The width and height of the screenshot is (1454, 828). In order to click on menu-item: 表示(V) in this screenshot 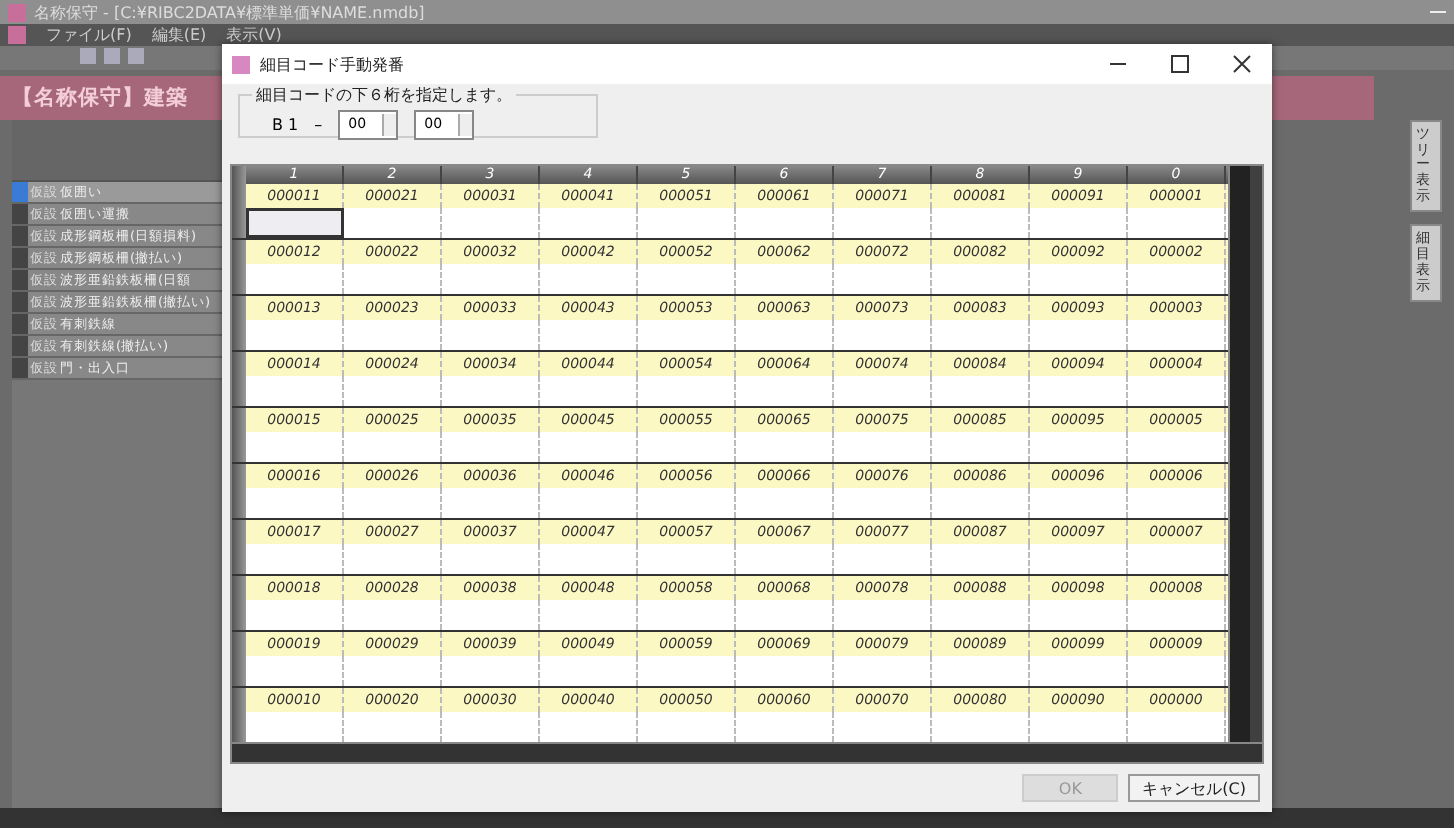, I will do `click(254, 35)`.